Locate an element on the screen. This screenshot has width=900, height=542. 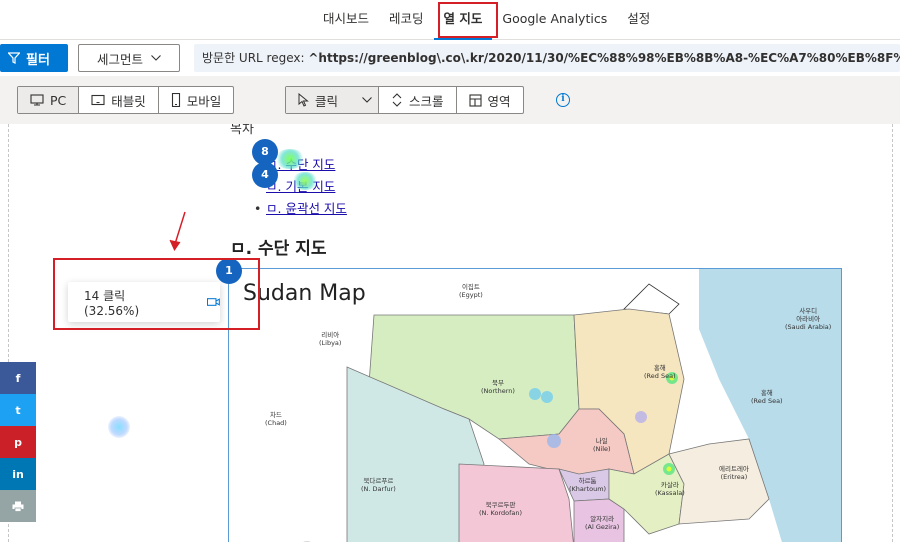
twitter-icon: t is located at coordinates (18, 410).